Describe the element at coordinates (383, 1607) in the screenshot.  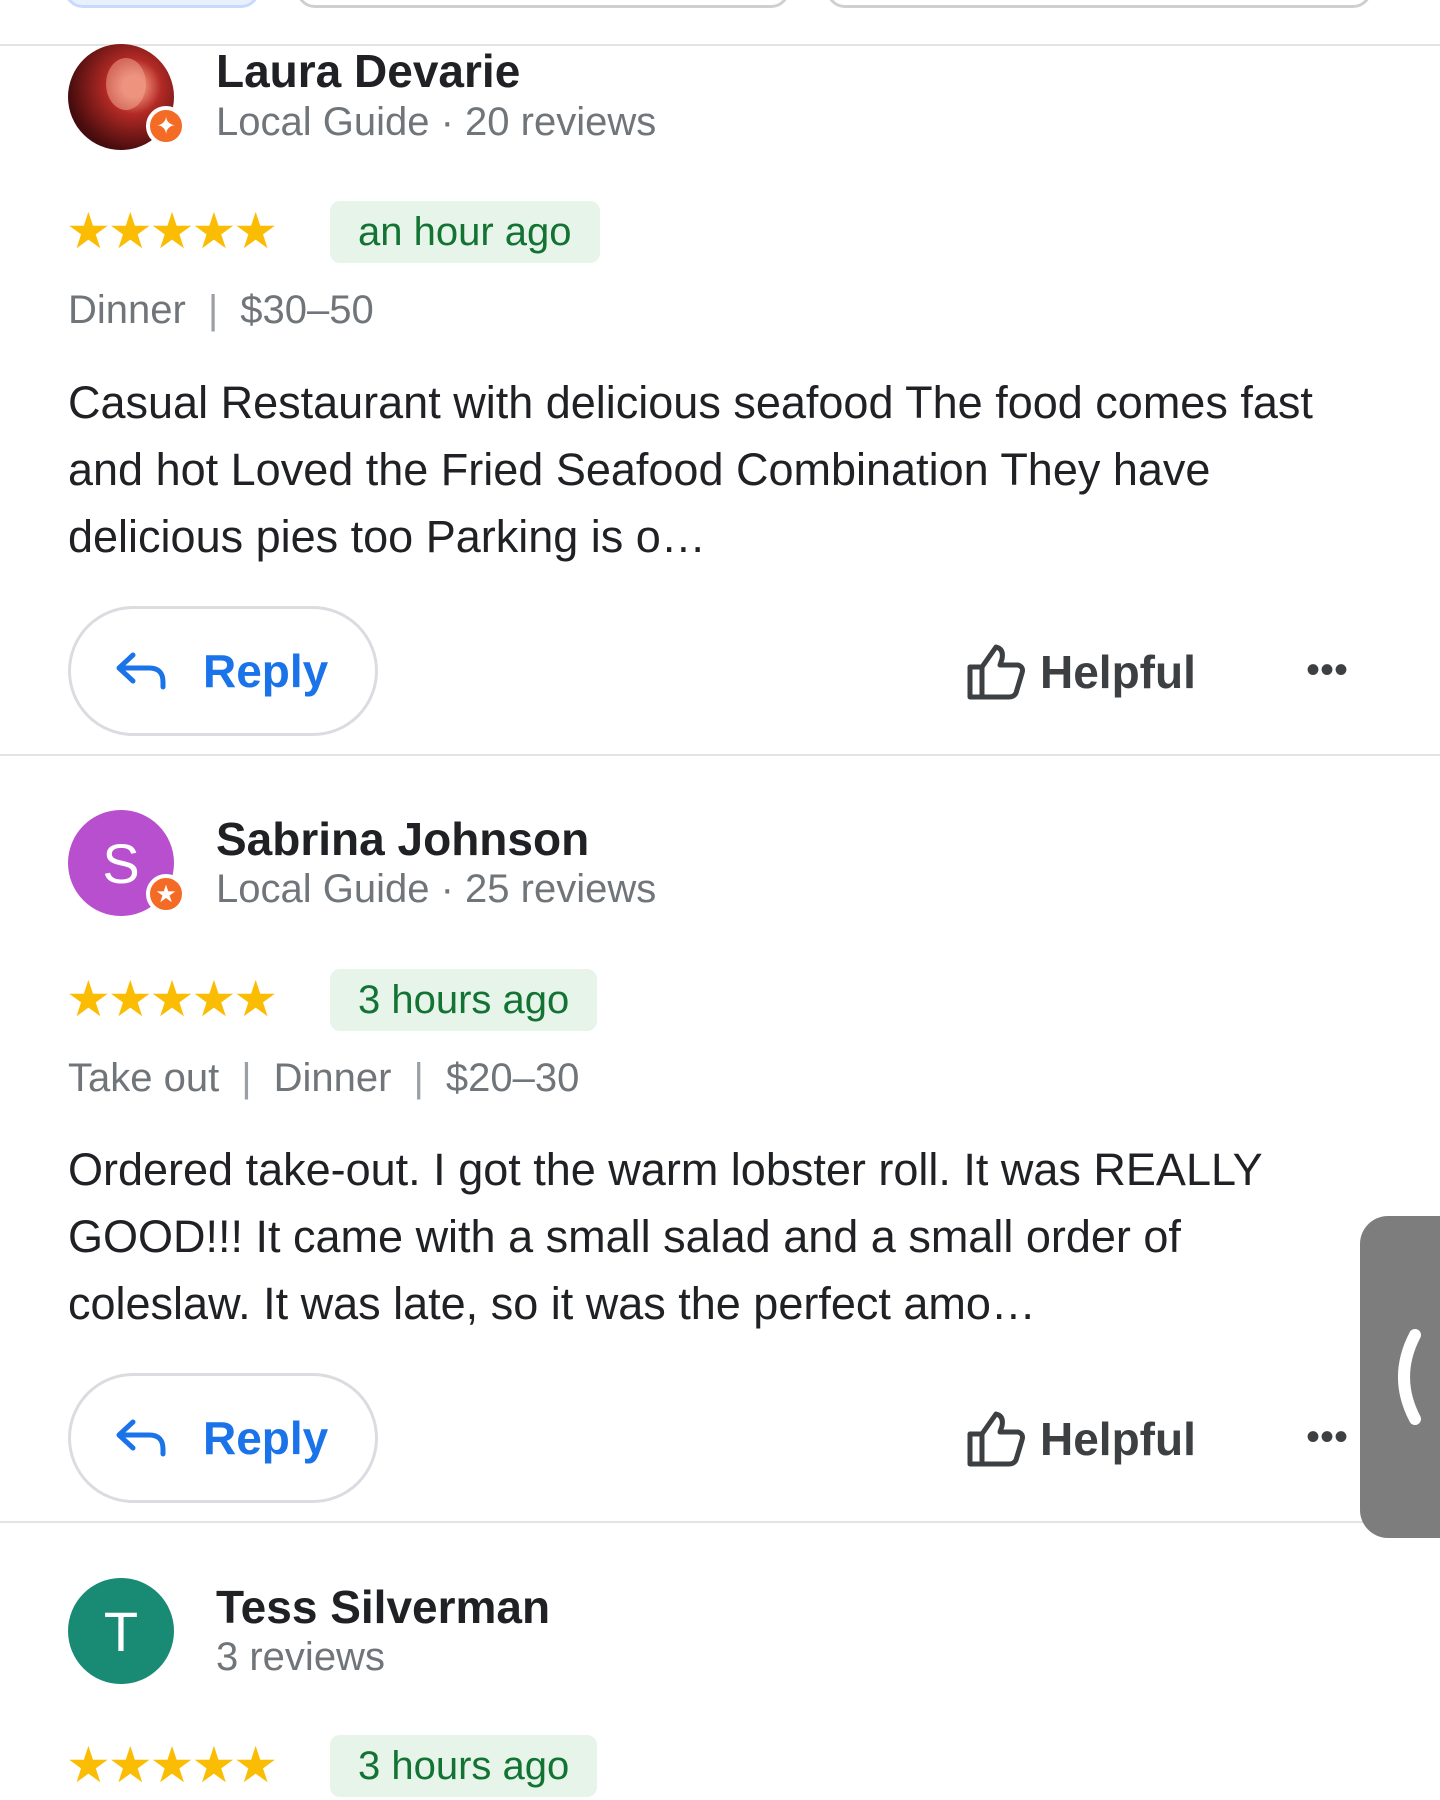
I see `reviewer-name: Tess Silverman` at that location.